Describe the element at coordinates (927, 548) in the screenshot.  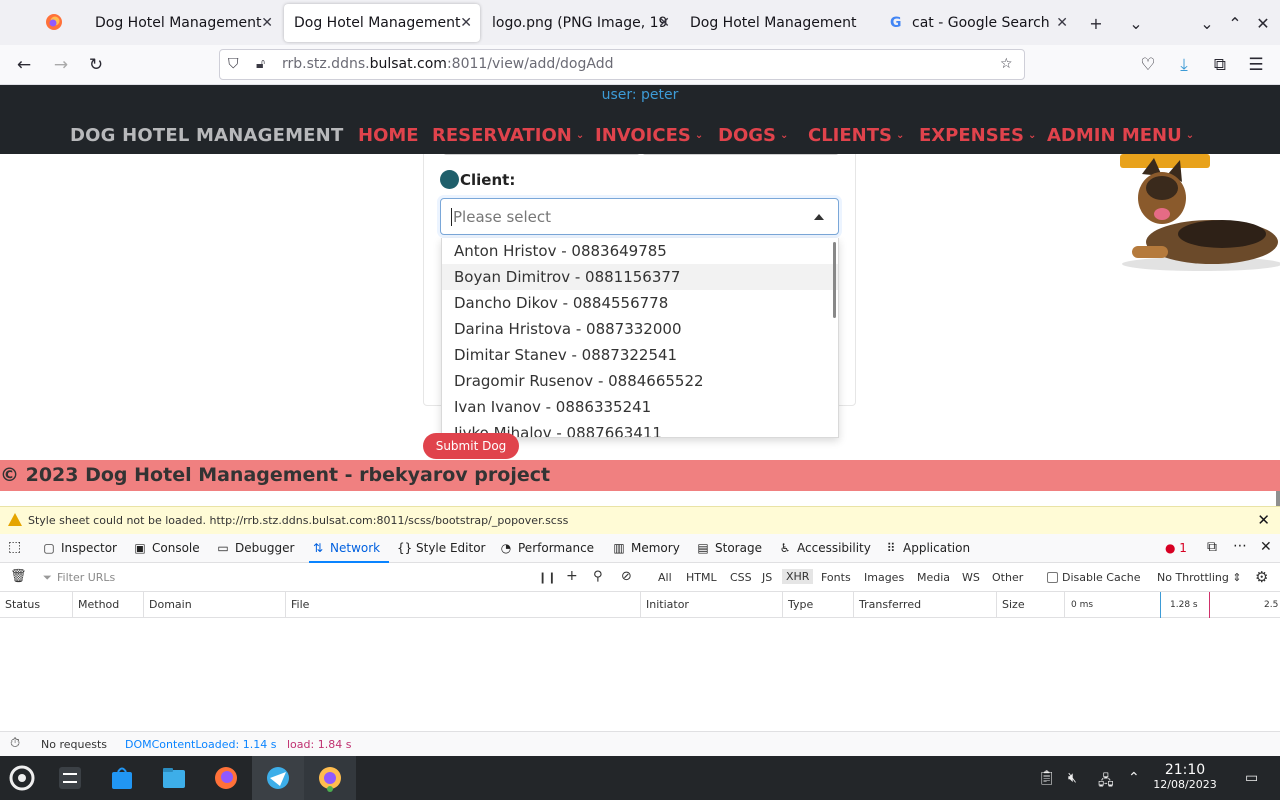
I see `tab-application: ⠿ Application` at that location.